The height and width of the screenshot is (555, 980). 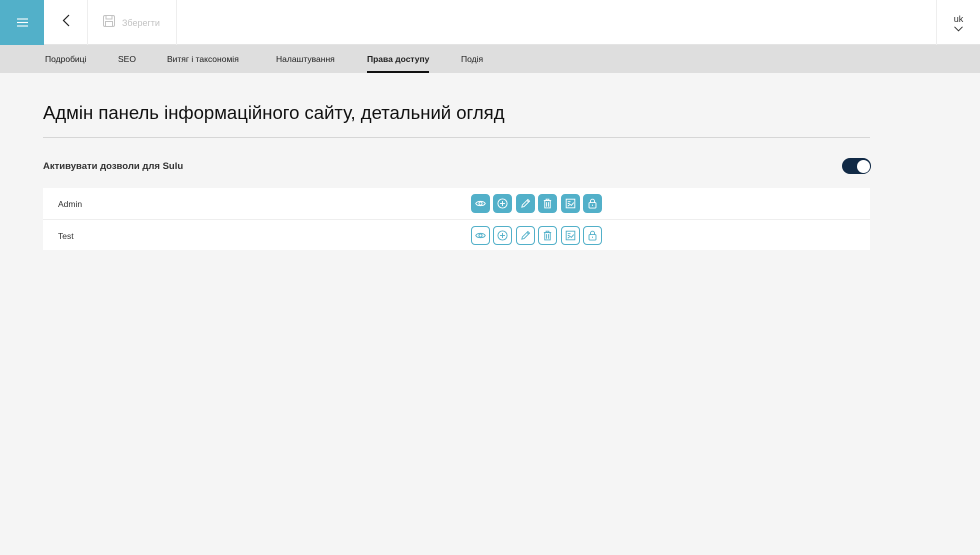 What do you see at coordinates (203, 59) in the screenshot?
I see `tab-excerpt-taxonomies: Витяг і таксономія` at bounding box center [203, 59].